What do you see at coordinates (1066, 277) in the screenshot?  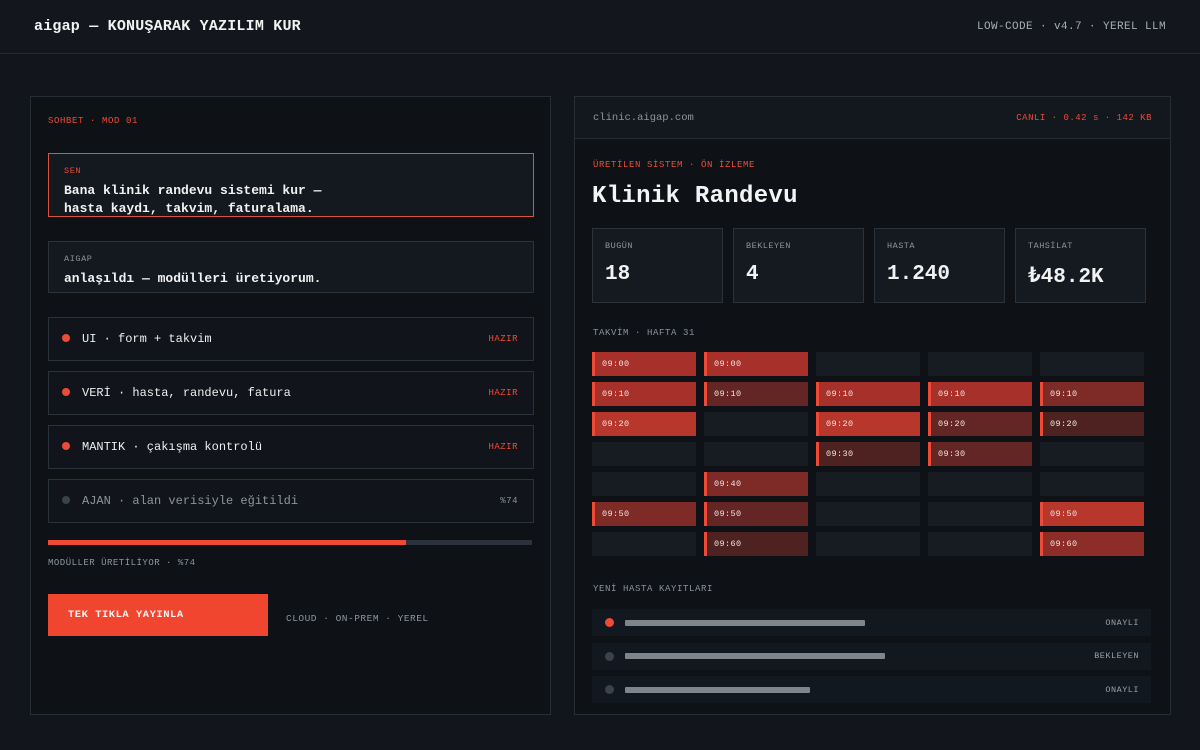 I see `stat-value: ₺48.2K` at bounding box center [1066, 277].